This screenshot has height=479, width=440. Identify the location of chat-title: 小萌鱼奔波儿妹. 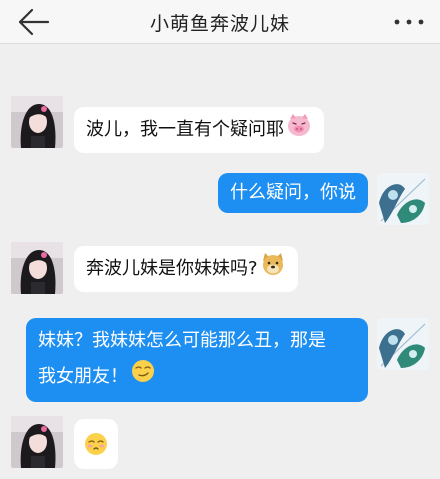
(219, 24).